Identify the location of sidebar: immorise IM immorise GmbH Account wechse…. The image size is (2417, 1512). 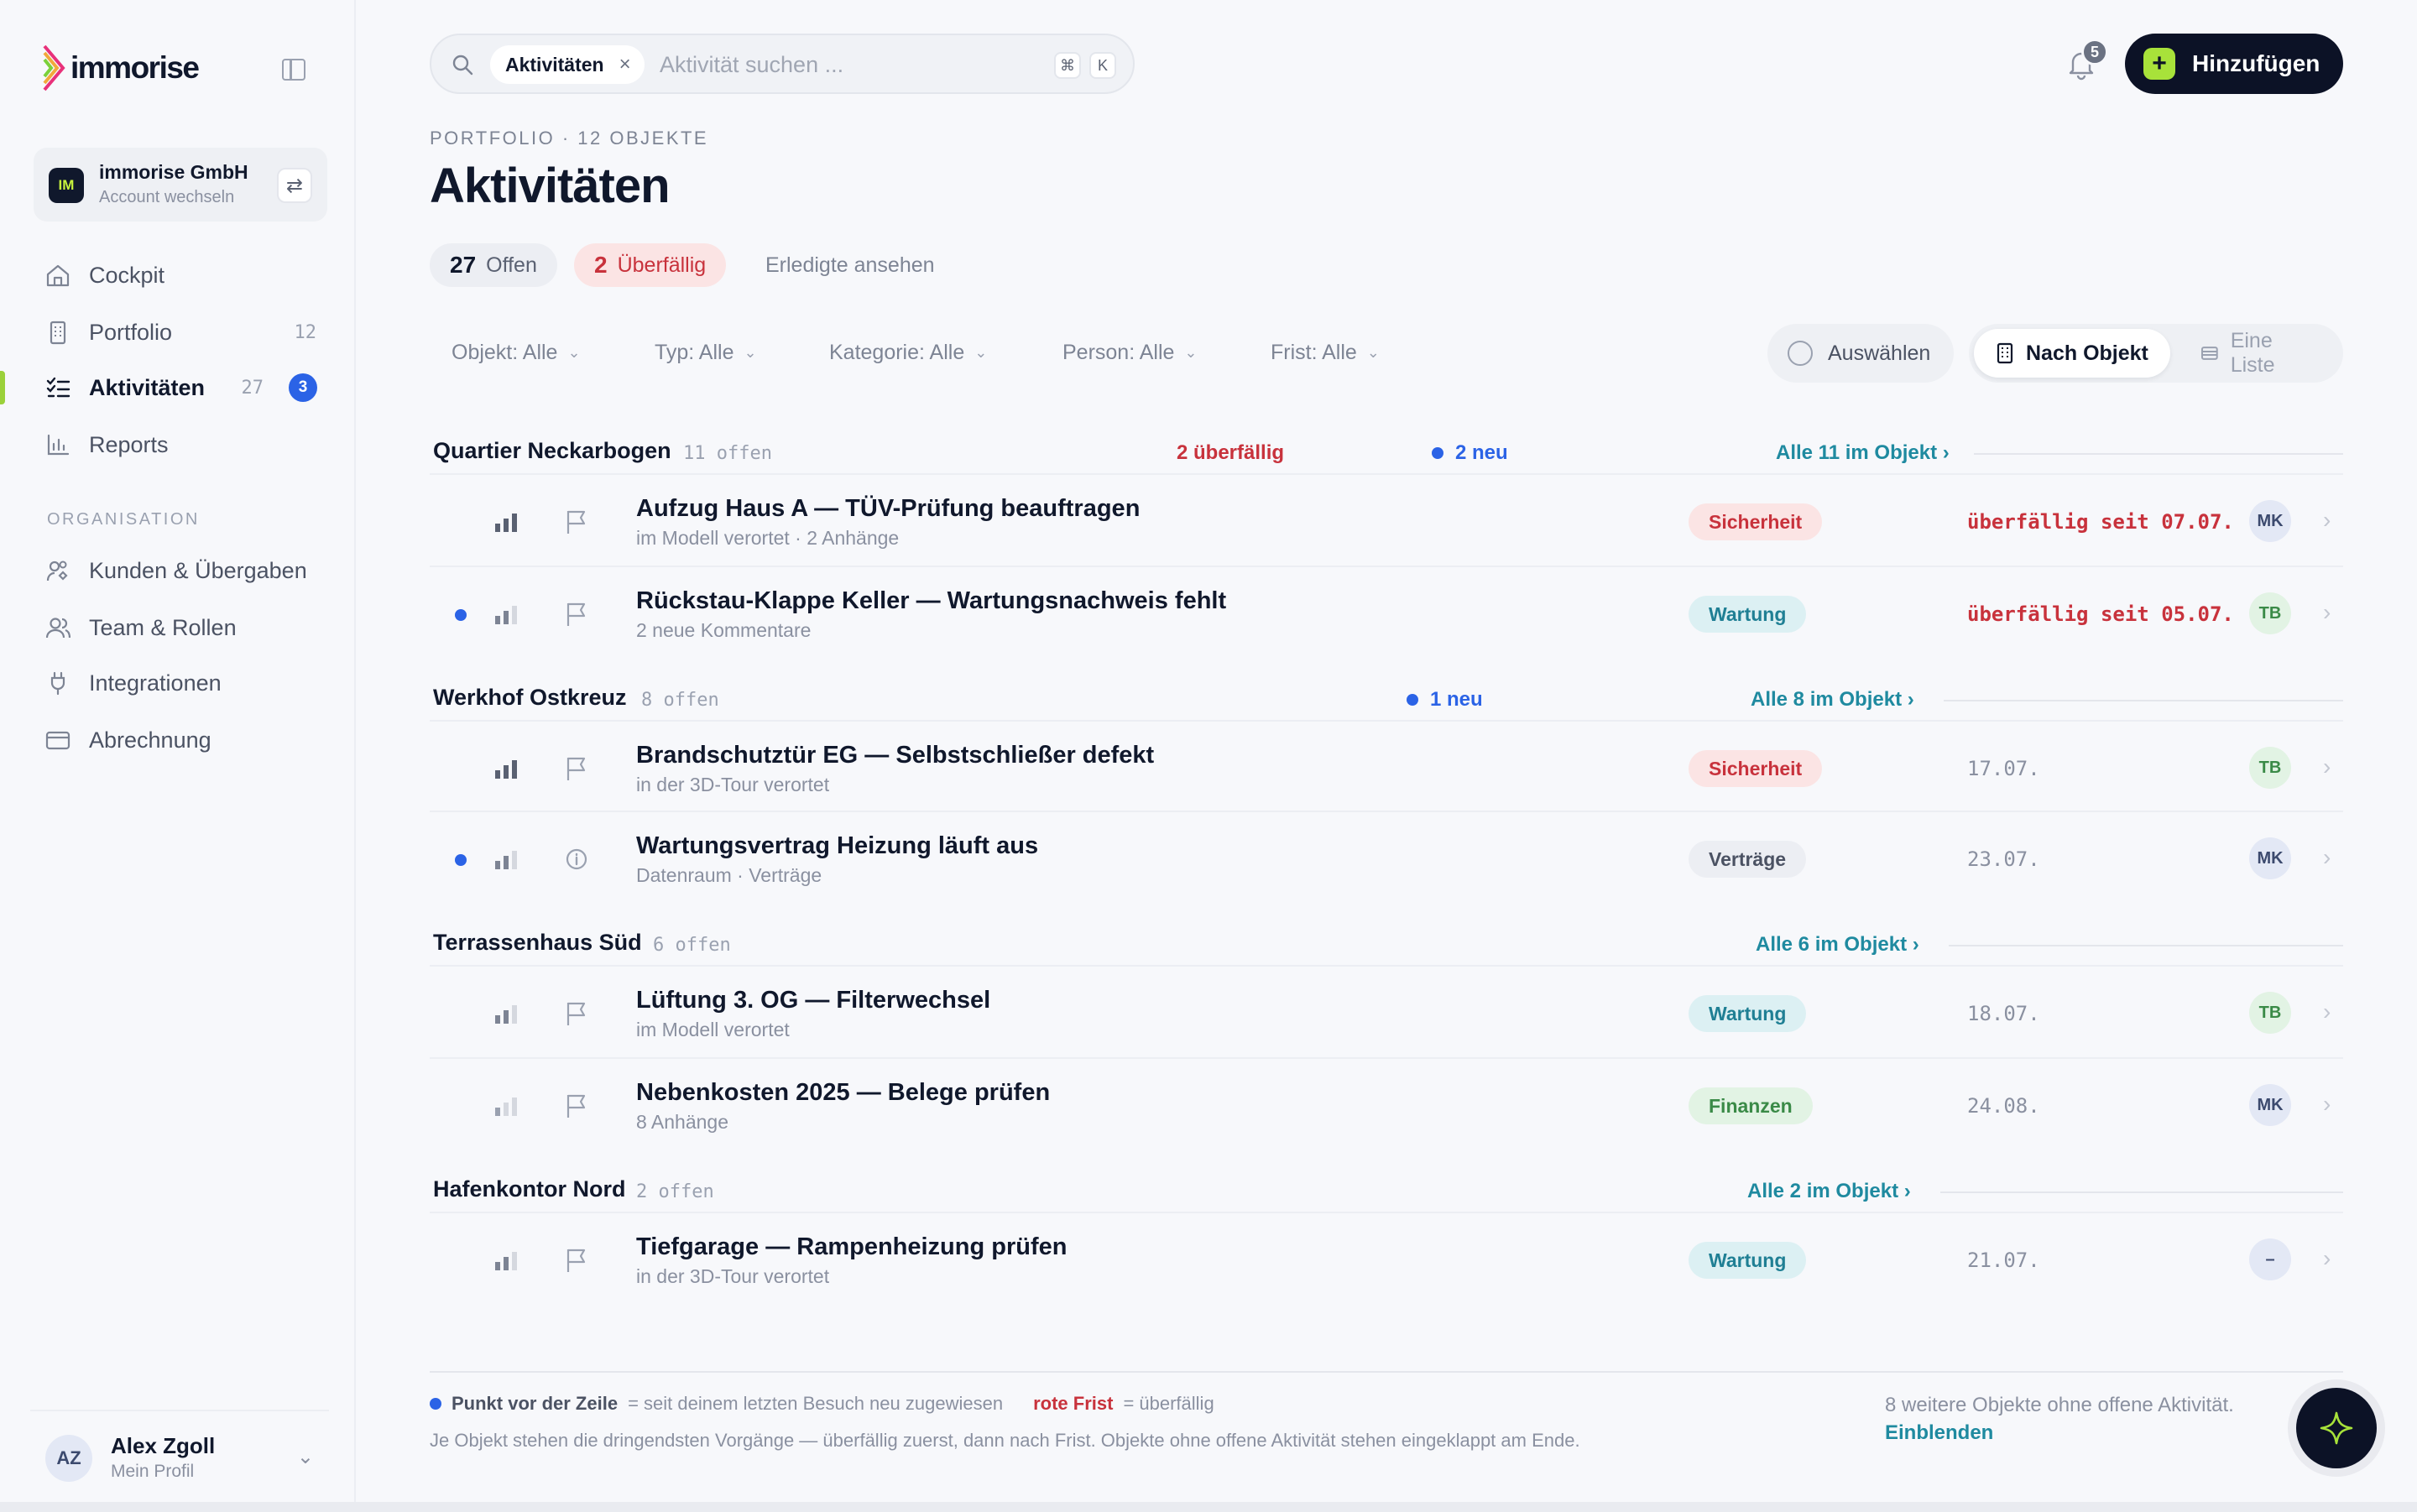
(178, 751).